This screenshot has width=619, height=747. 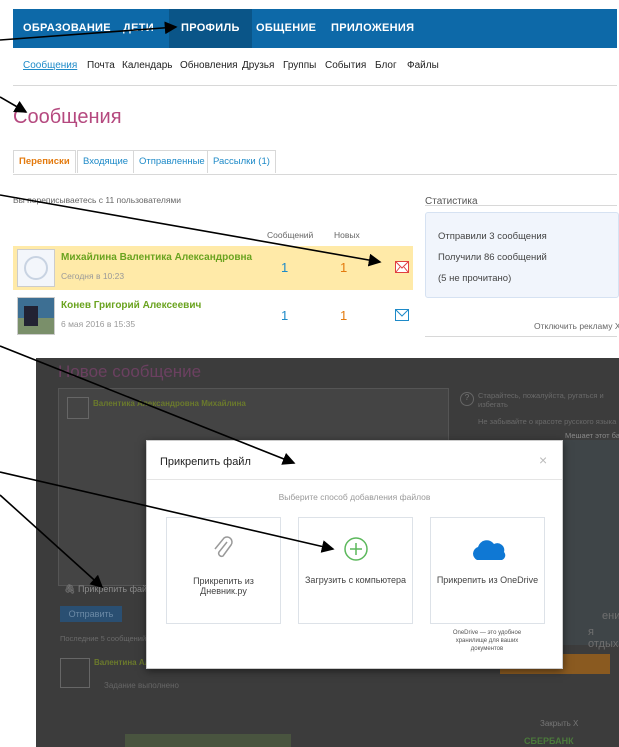 I want to click on option-label: Загрузить с компьютера, so click(x=355, y=580).